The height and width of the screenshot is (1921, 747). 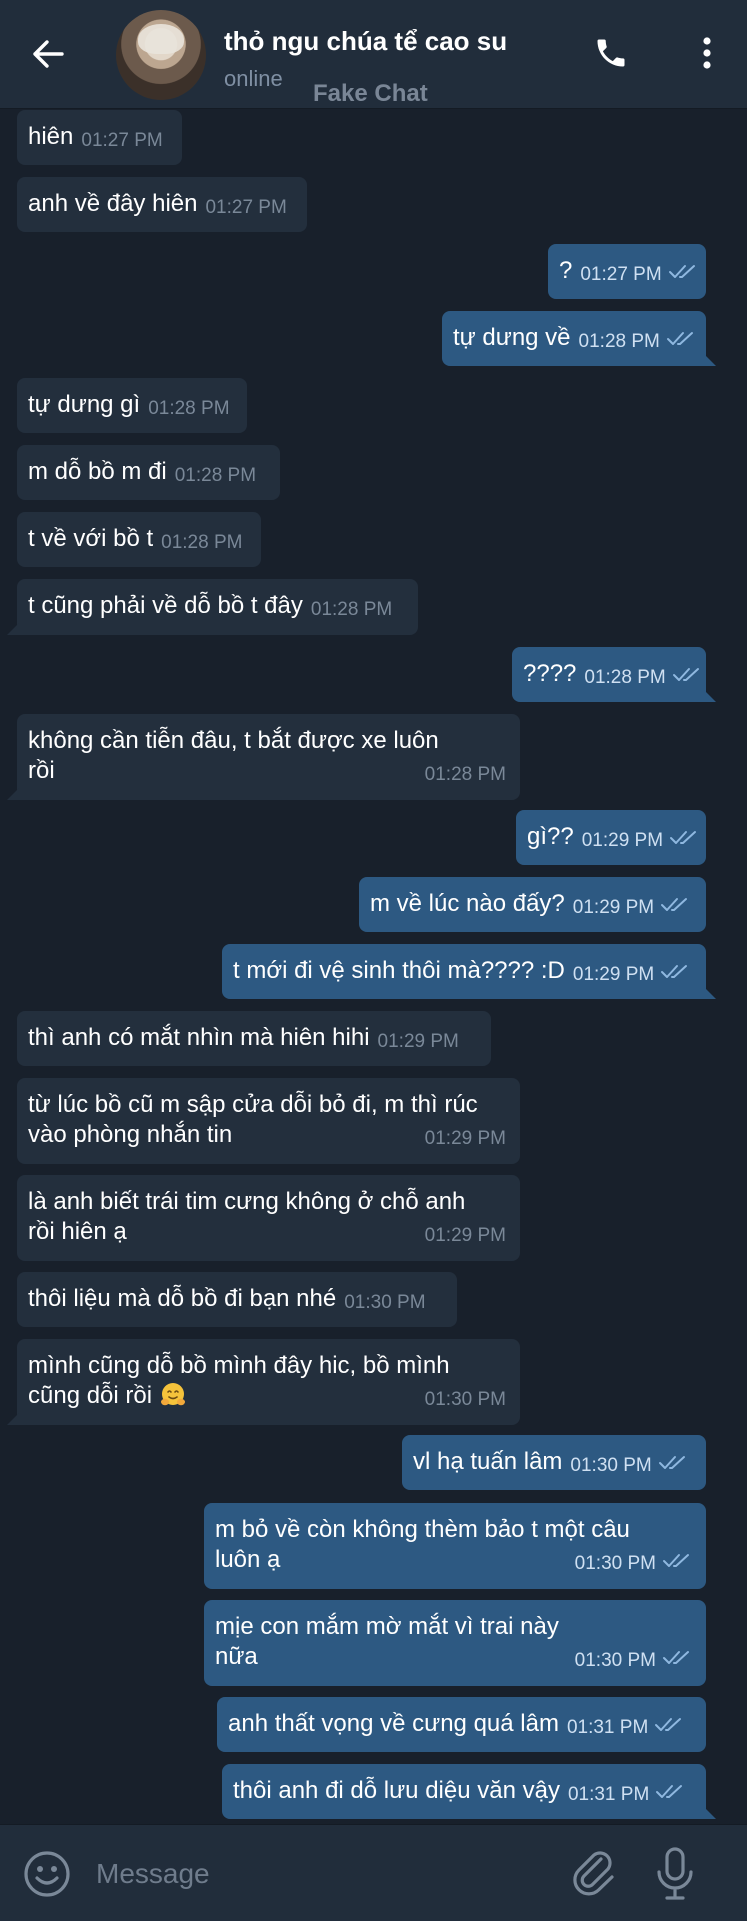 What do you see at coordinates (165, 605) in the screenshot?
I see `message-text: t cũng phải về dỗ bồ t đây` at bounding box center [165, 605].